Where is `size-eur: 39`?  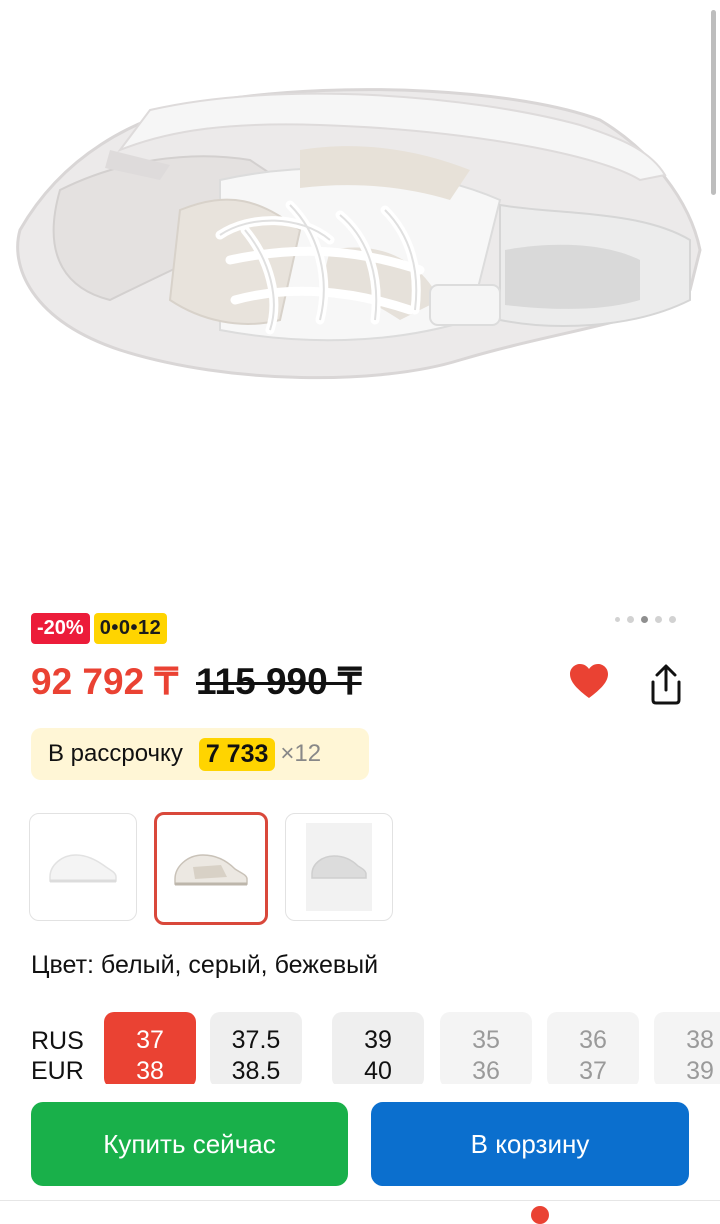
size-eur: 39 is located at coordinates (700, 1070).